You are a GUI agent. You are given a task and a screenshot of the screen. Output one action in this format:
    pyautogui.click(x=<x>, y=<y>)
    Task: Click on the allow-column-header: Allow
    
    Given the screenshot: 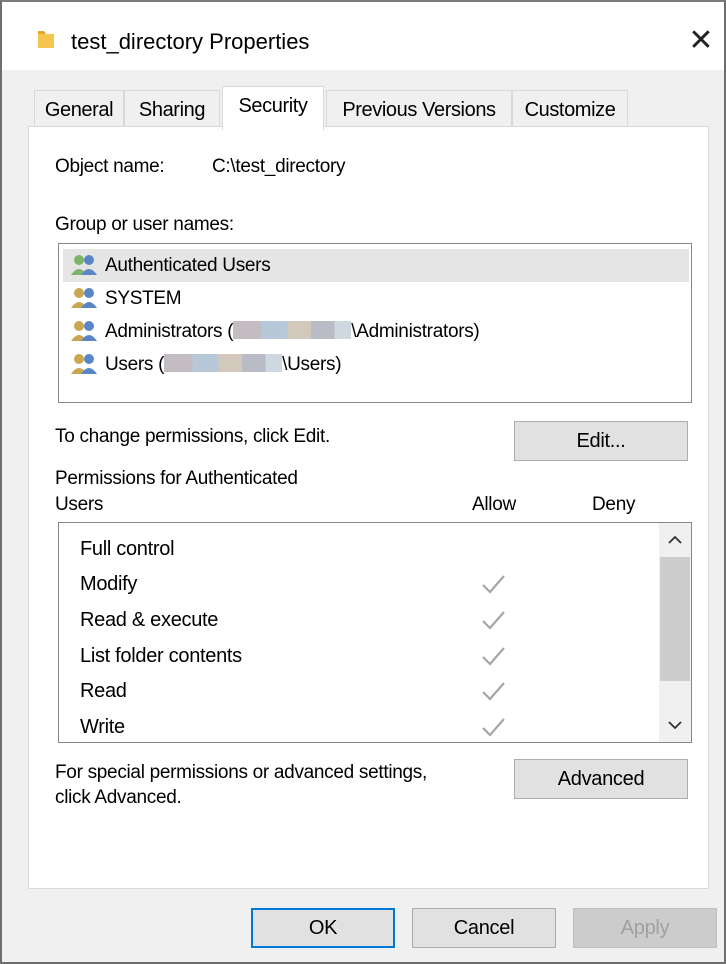 What is the action you would take?
    pyautogui.click(x=494, y=504)
    